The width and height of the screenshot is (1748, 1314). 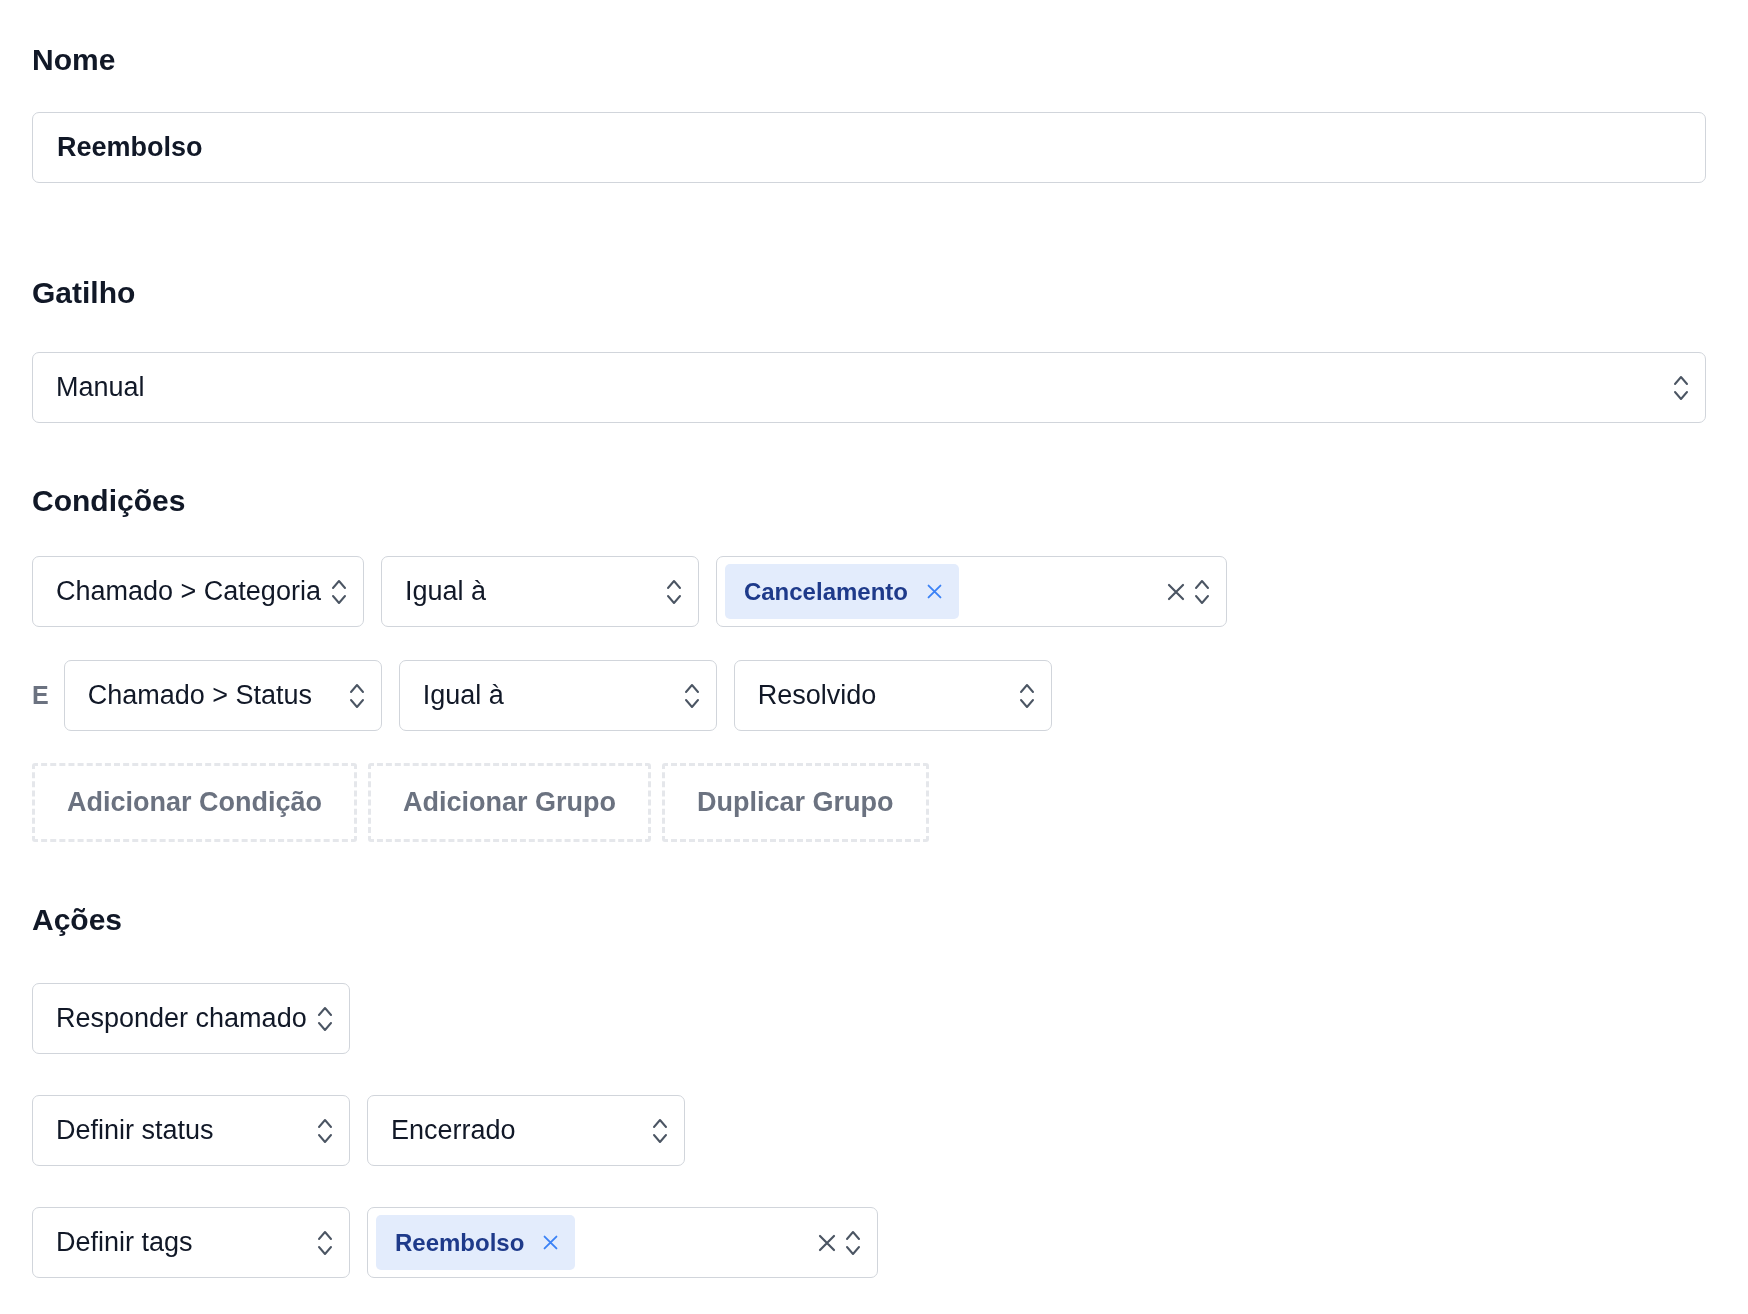 I want to click on multi-select-field: Reembolso, so click(x=622, y=1242).